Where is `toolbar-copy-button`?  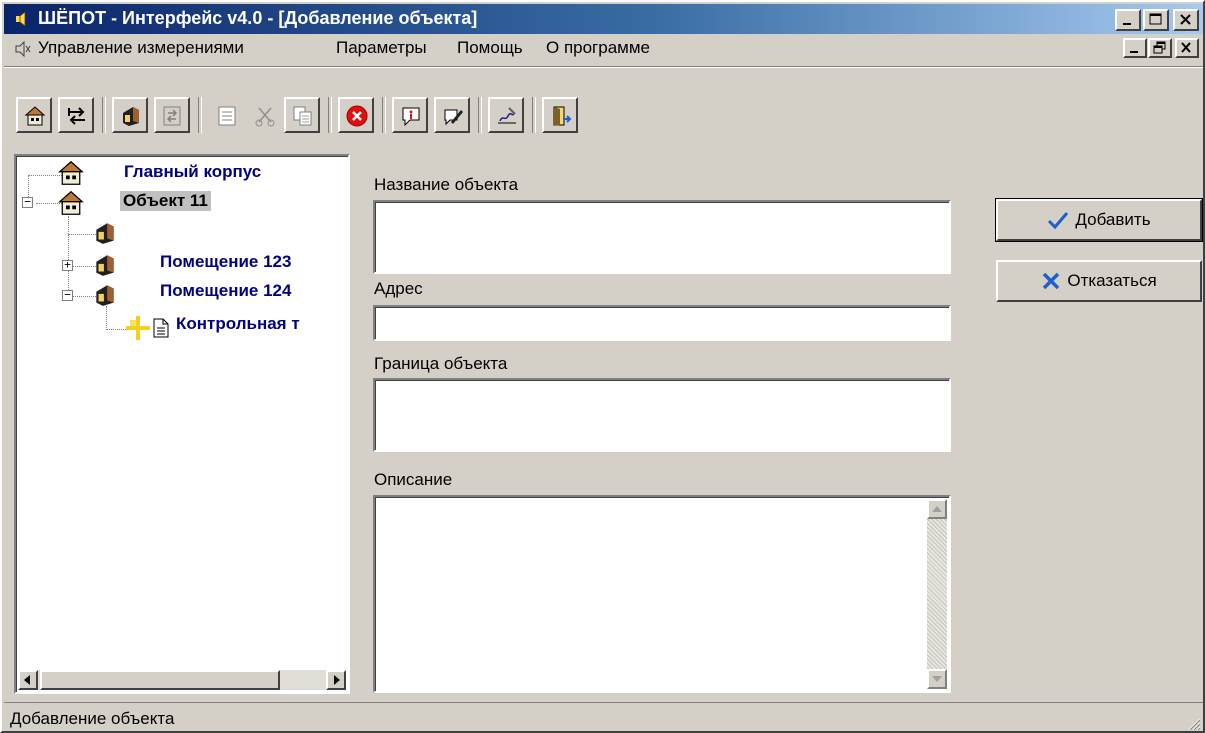
toolbar-copy-button is located at coordinates (302, 115).